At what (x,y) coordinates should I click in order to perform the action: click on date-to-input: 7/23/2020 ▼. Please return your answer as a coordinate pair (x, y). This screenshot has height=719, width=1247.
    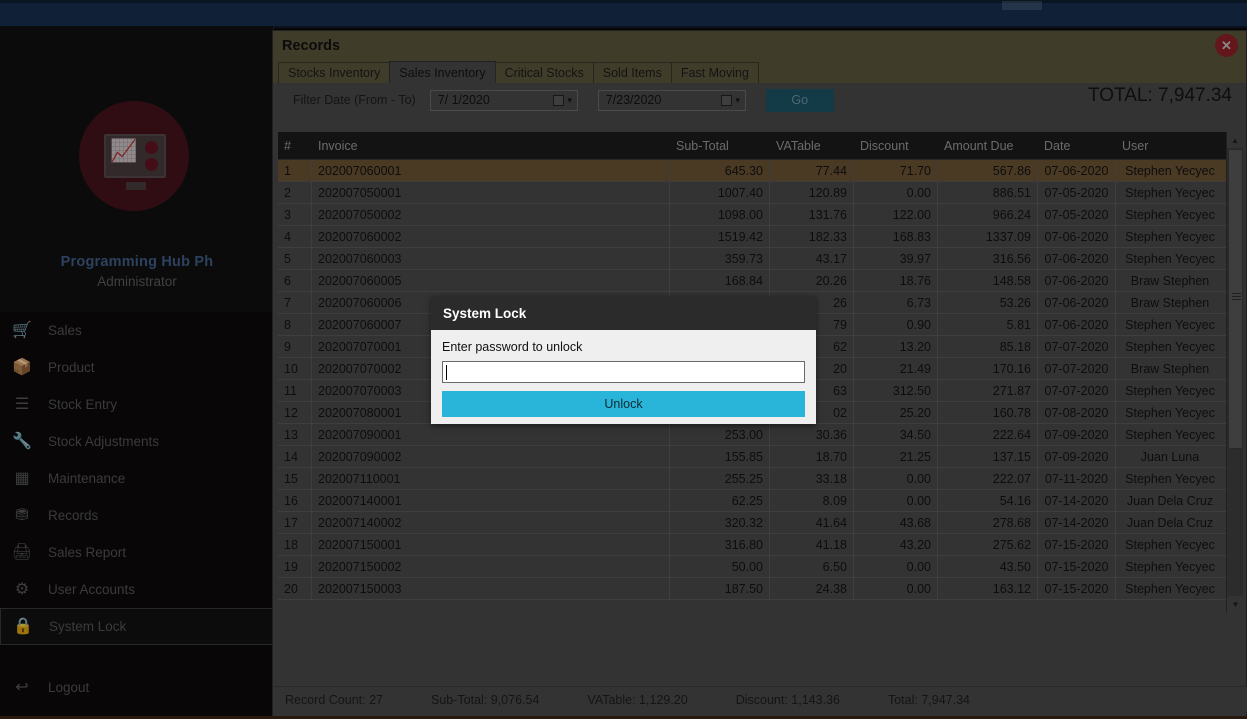
    Looking at the image, I should click on (671, 100).